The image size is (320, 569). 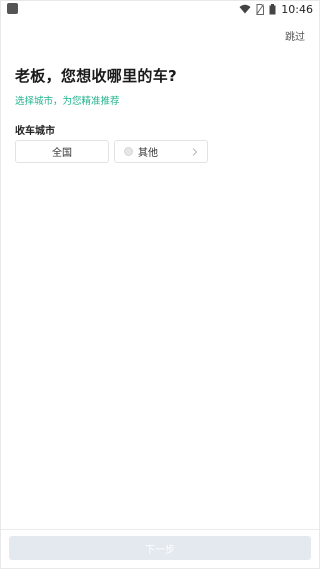 I want to click on page-subtitle: 选择城市，为您精准推荐, so click(x=67, y=101).